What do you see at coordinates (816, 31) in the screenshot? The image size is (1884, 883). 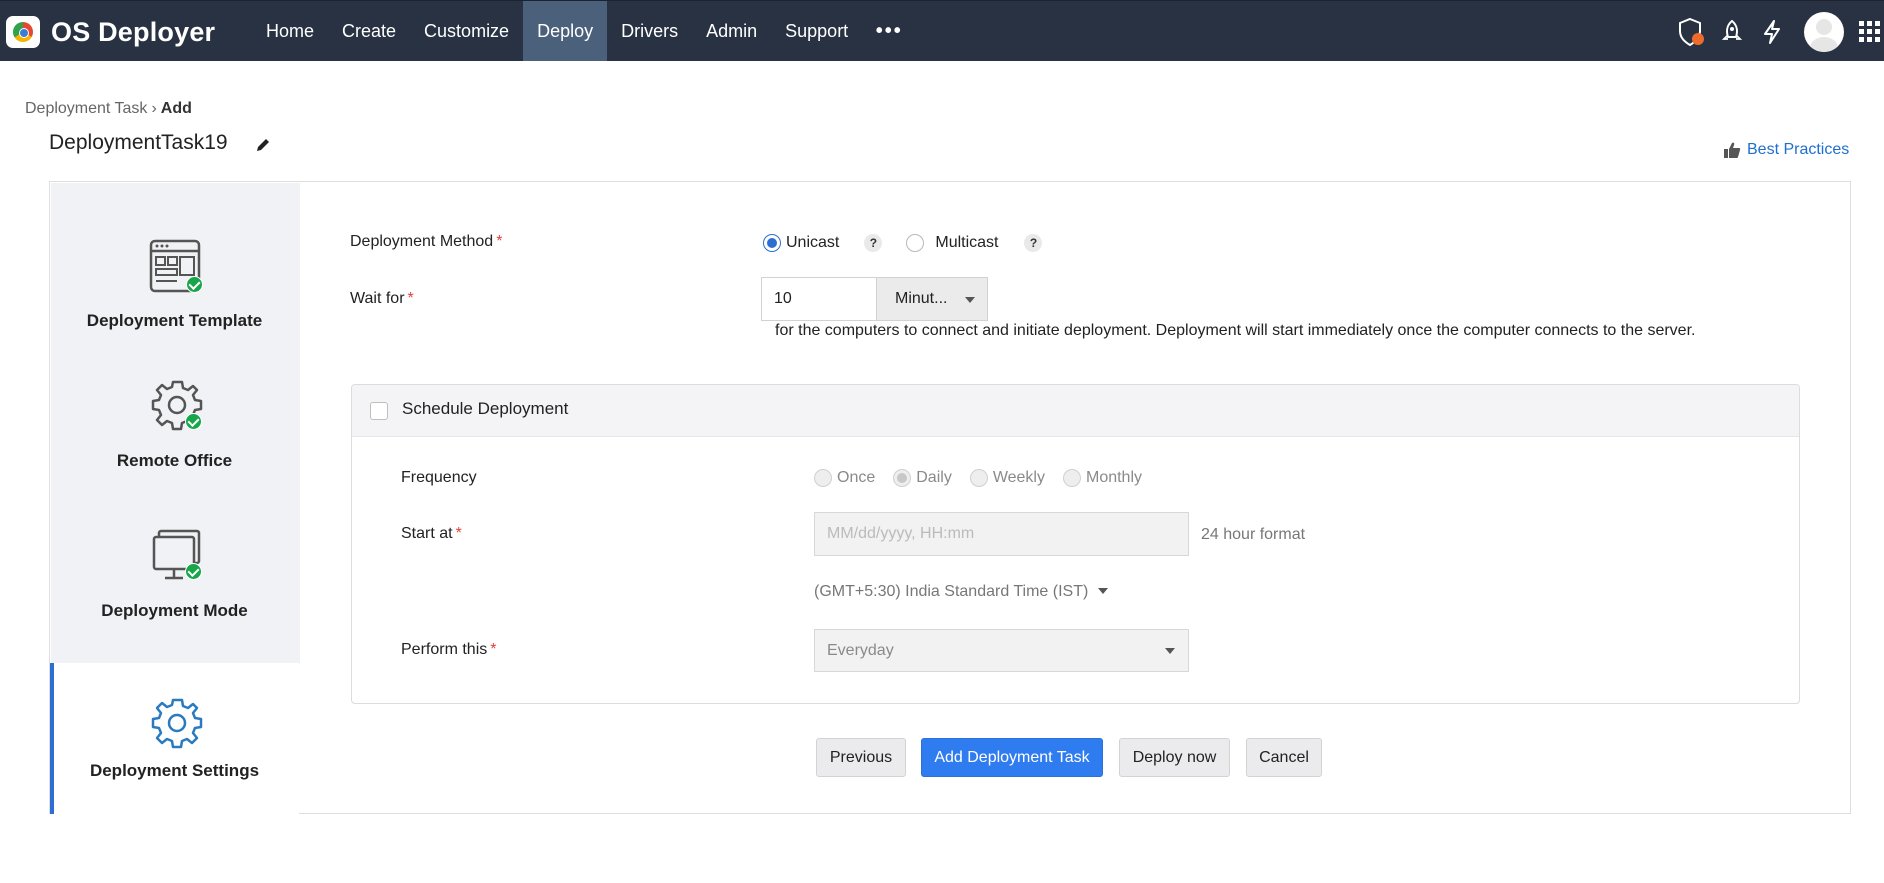 I see `nav-item-support: Support` at bounding box center [816, 31].